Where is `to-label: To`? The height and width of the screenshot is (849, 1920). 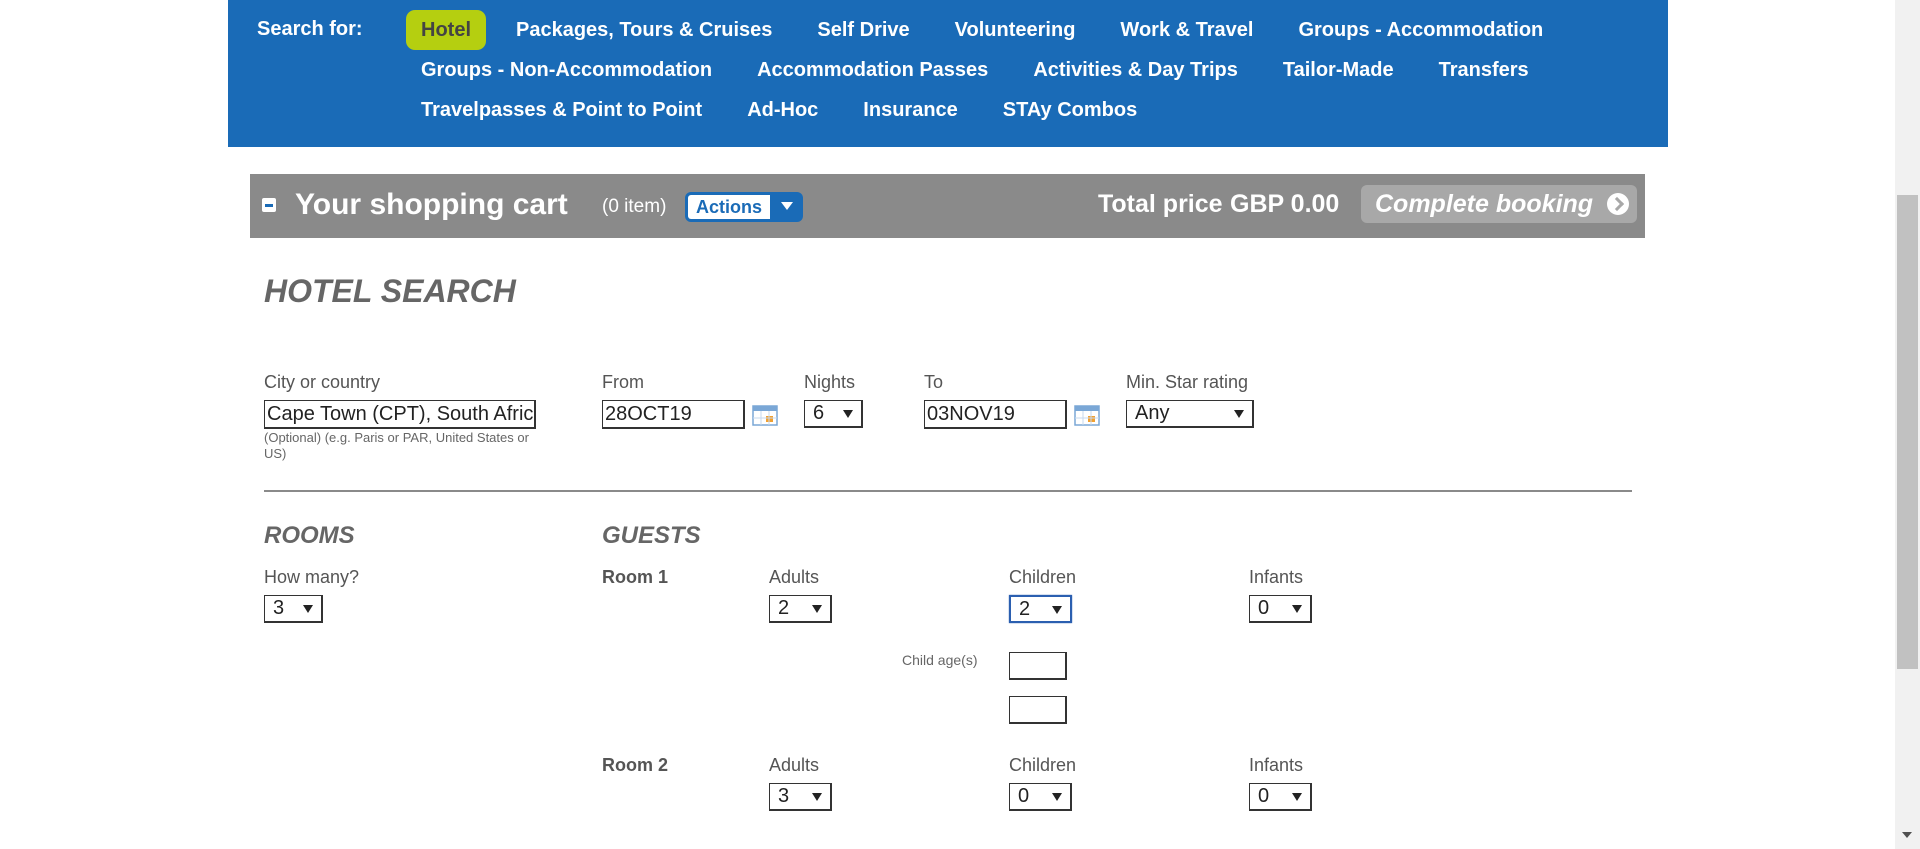 to-label: To is located at coordinates (934, 382).